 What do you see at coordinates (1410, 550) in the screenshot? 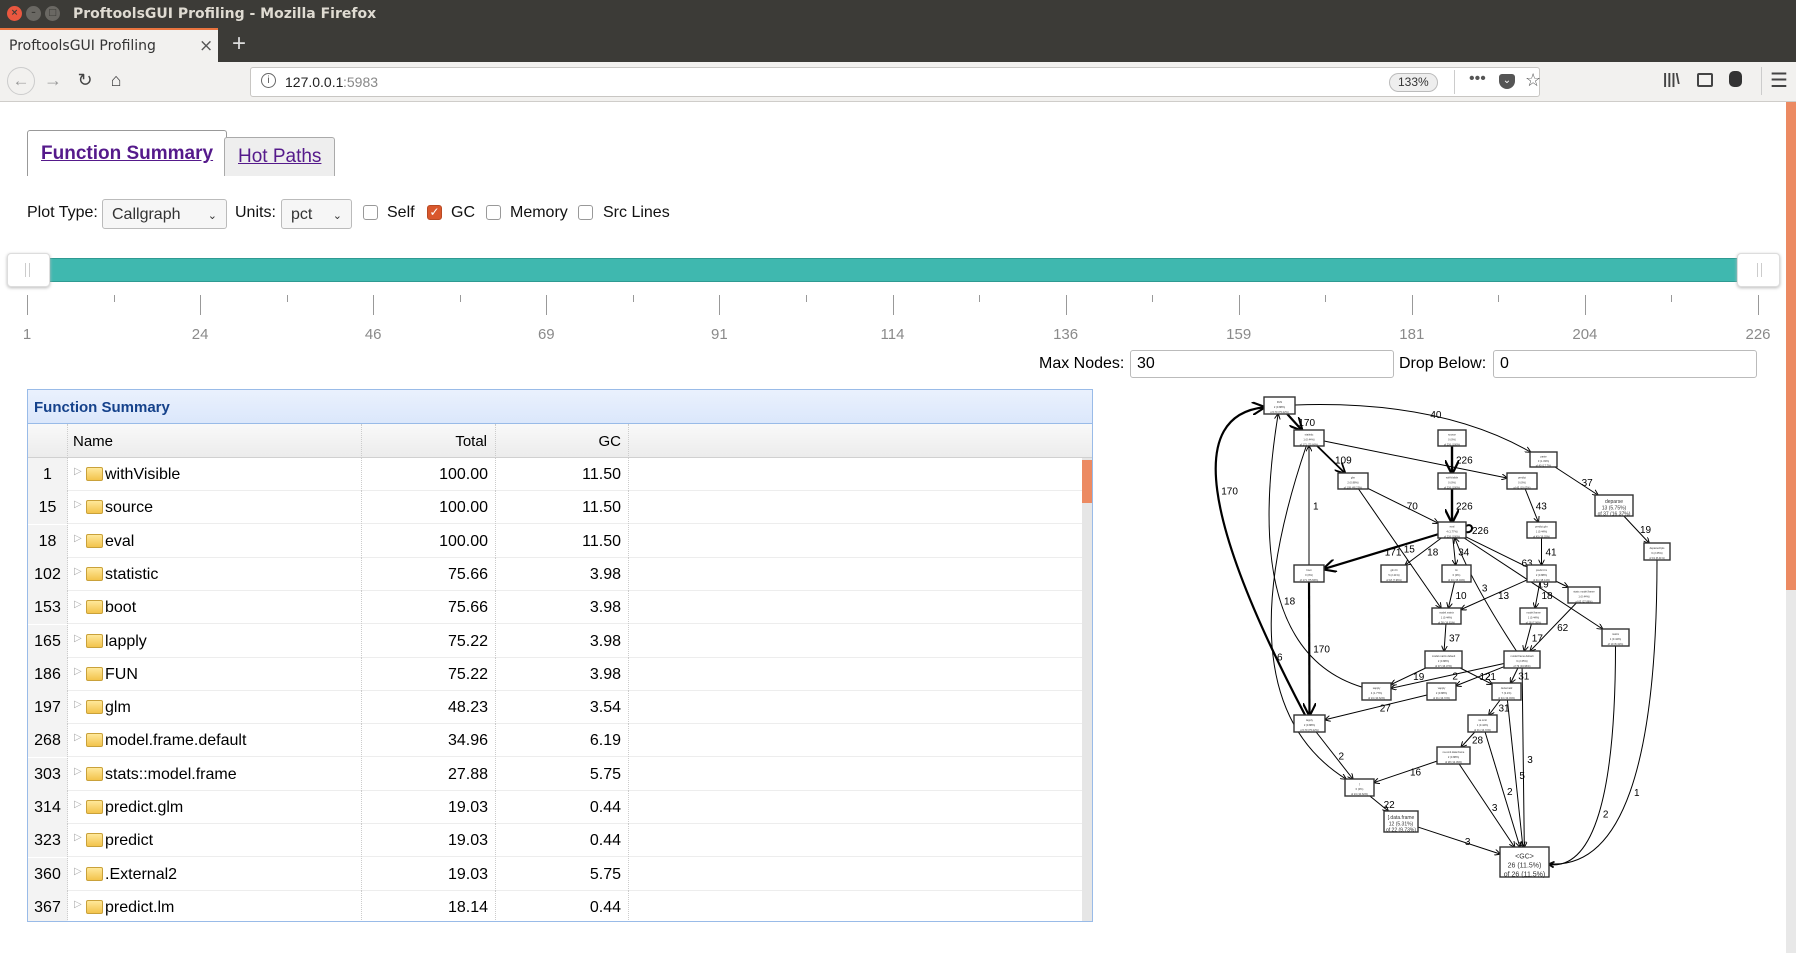
I see `callgraph-edge-label: 15` at bounding box center [1410, 550].